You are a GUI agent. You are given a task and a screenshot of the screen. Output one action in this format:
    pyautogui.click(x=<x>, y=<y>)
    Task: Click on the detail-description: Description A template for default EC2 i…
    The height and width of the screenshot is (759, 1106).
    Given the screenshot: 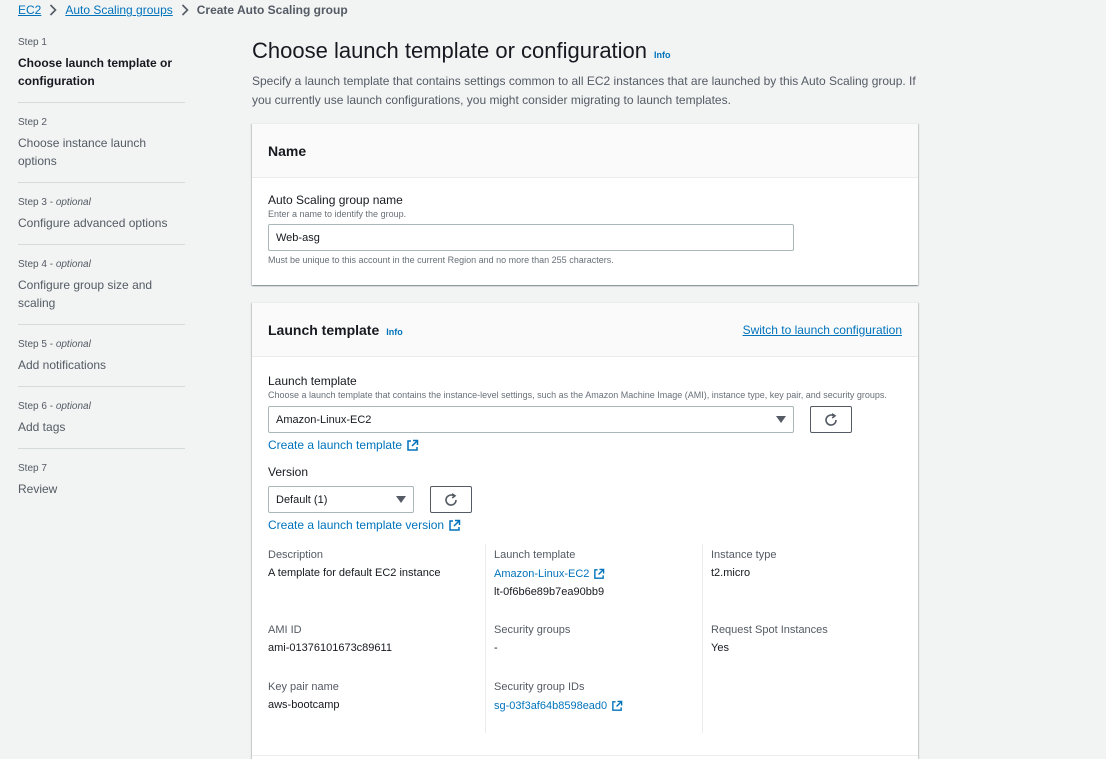 What is the action you would take?
    pyautogui.click(x=372, y=582)
    